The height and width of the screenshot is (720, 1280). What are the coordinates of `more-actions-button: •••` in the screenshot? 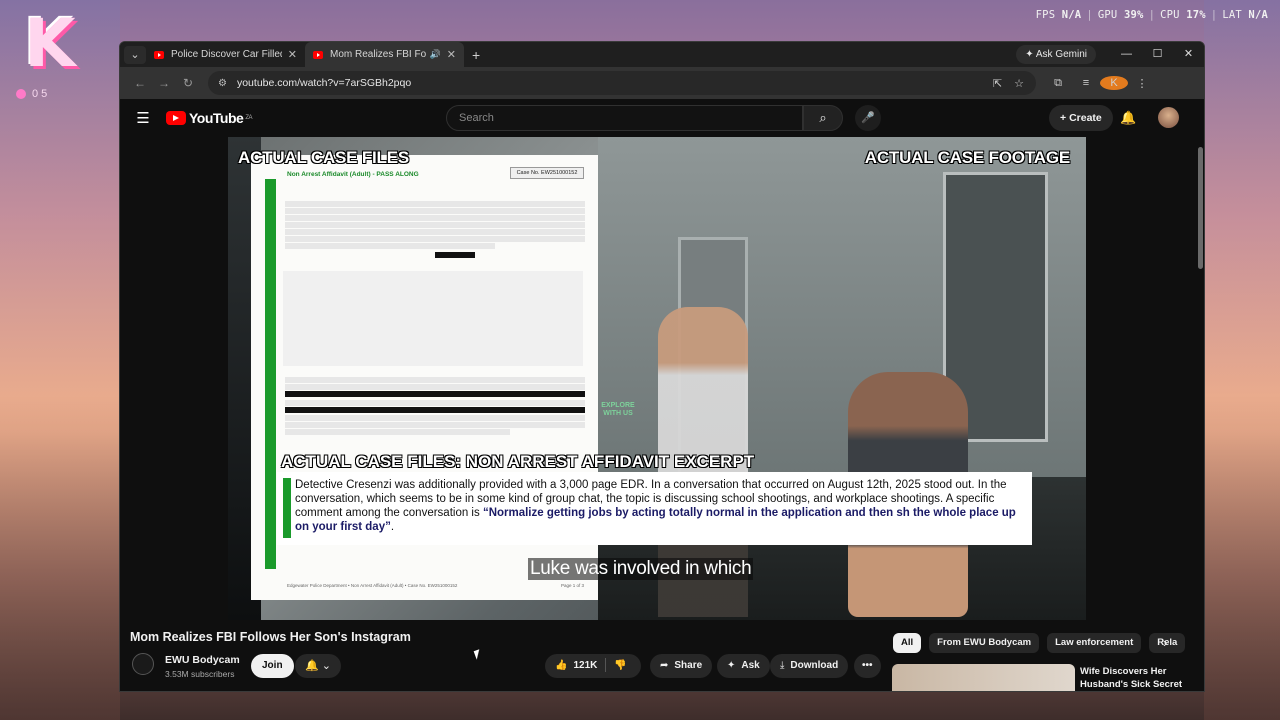 It's located at (867, 666).